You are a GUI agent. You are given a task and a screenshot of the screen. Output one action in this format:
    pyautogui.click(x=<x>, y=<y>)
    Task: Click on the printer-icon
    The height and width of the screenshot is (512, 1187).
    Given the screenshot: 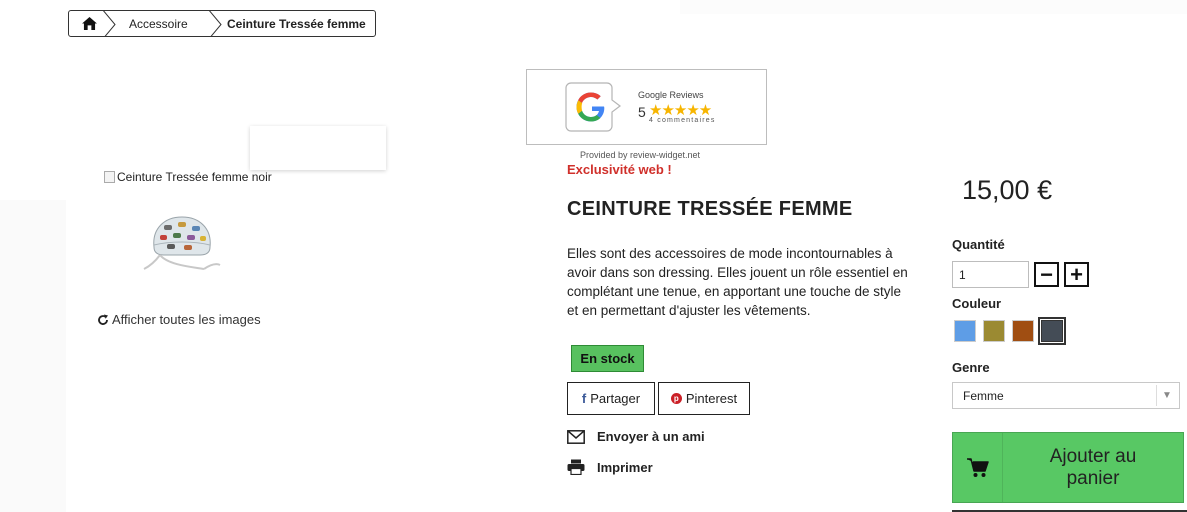 What is the action you would take?
    pyautogui.click(x=576, y=467)
    